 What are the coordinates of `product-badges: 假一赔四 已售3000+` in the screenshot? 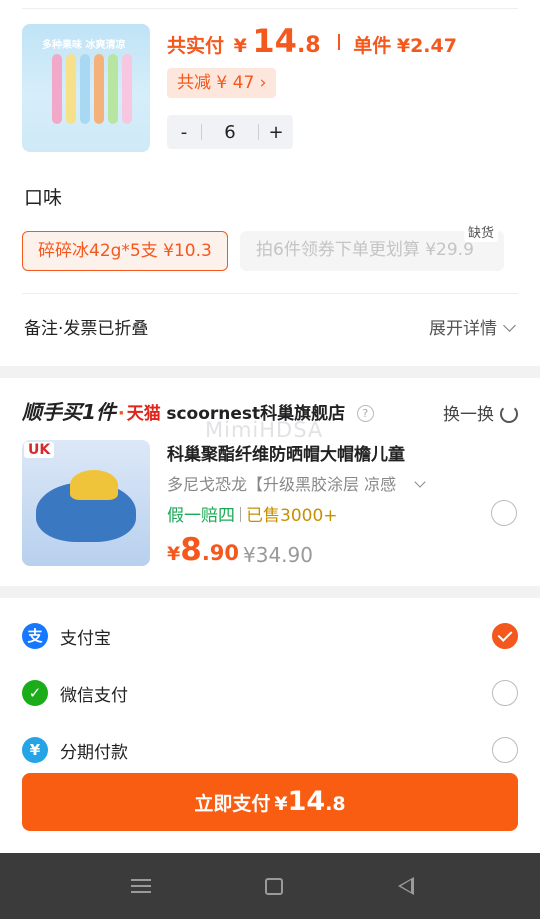 It's located at (252, 513).